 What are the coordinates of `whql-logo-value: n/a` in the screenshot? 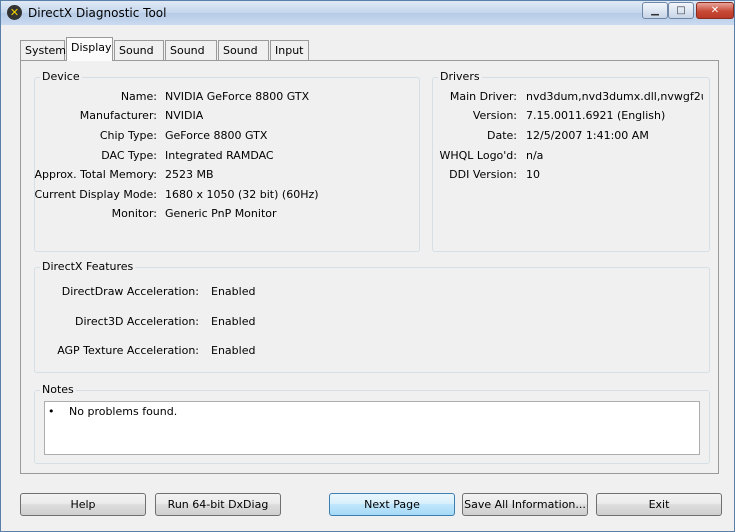 It's located at (535, 155).